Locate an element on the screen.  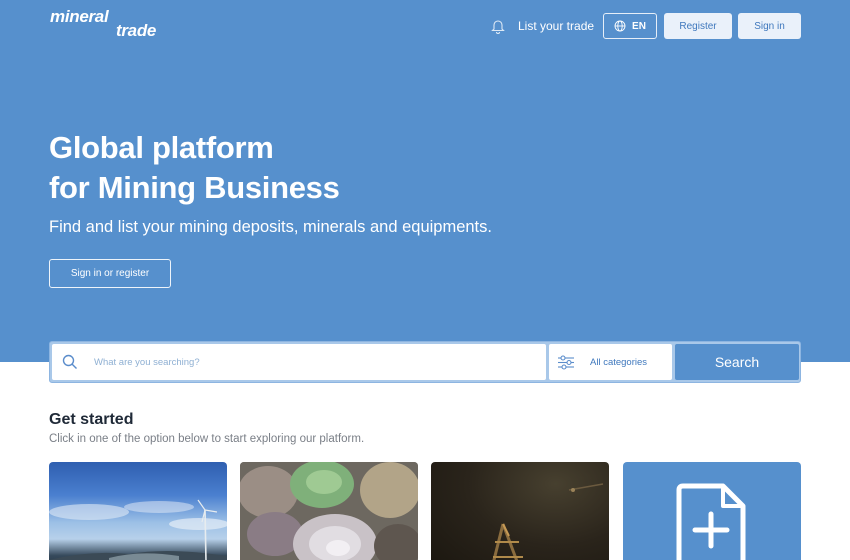
deposits-card is located at coordinates (138, 511).